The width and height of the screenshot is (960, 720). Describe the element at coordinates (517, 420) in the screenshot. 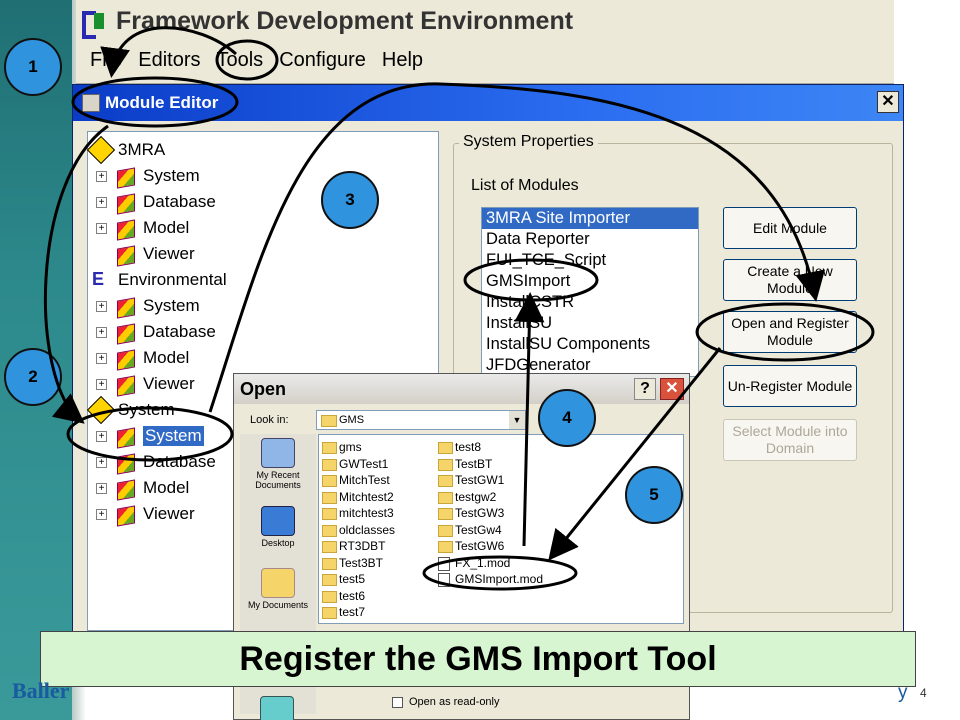

I see `chevron-down-icon: ▼` at that location.